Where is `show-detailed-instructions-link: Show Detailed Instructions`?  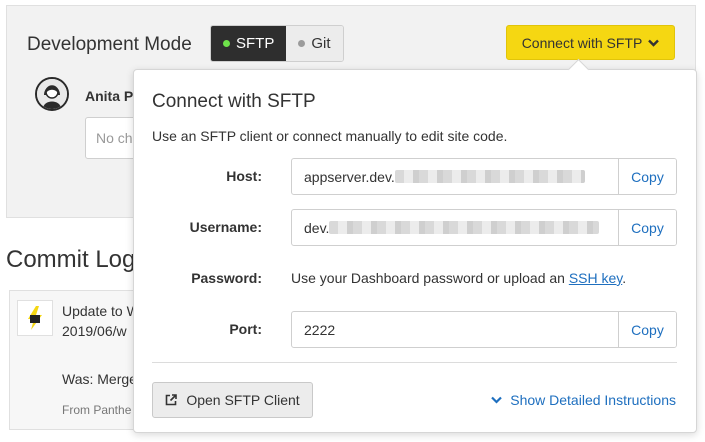 show-detailed-instructions-link: Show Detailed Instructions is located at coordinates (583, 400).